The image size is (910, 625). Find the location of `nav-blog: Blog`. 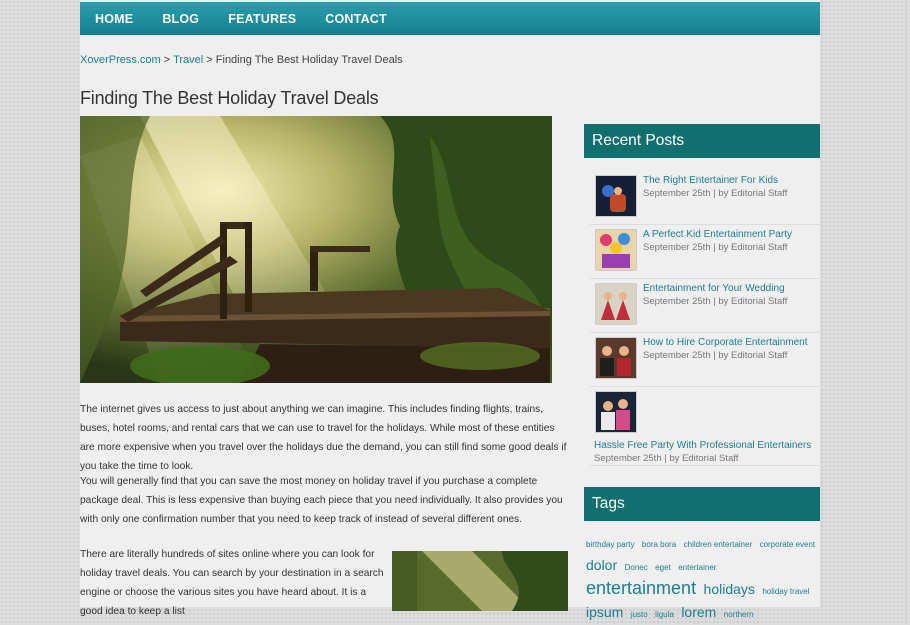

nav-blog: Blog is located at coordinates (180, 19).